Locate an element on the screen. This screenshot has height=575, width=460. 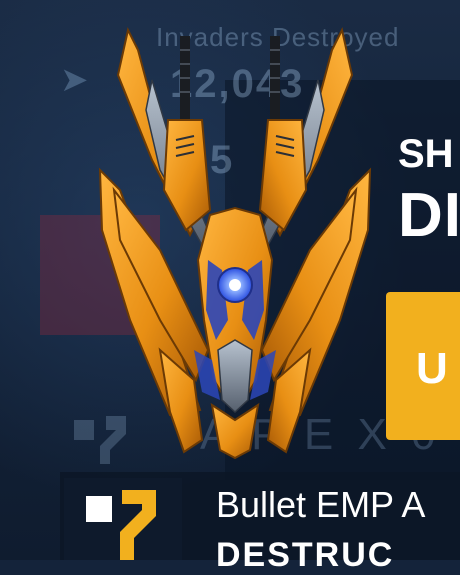
upgrade-label: U is located at coordinates (432, 368).